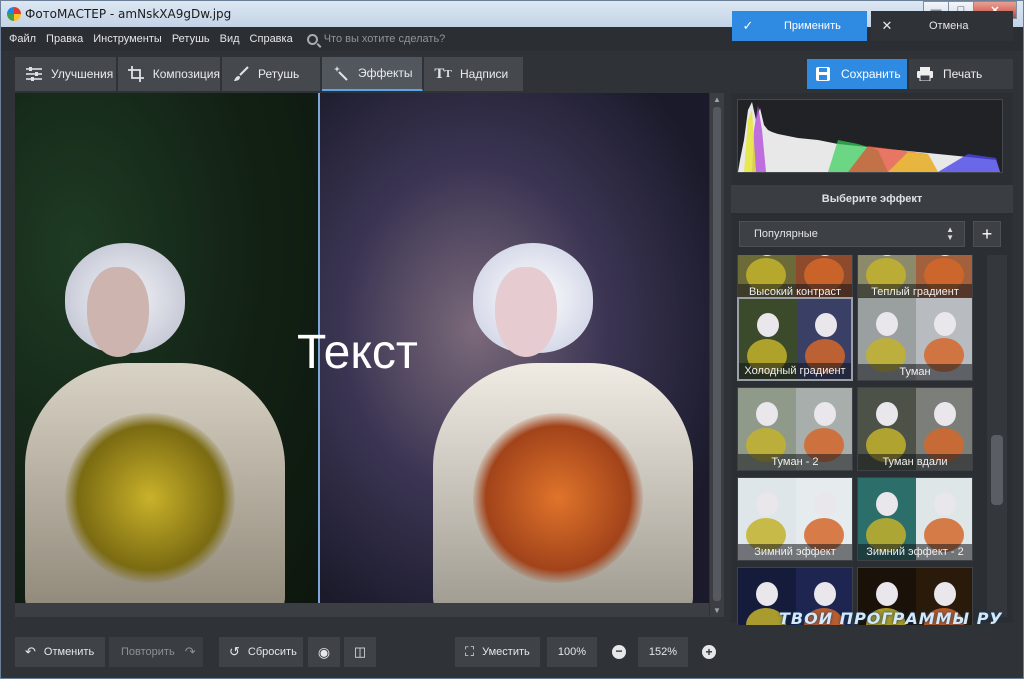  I want to click on effect-tile: Зимний эффект - 2, so click(915, 519).